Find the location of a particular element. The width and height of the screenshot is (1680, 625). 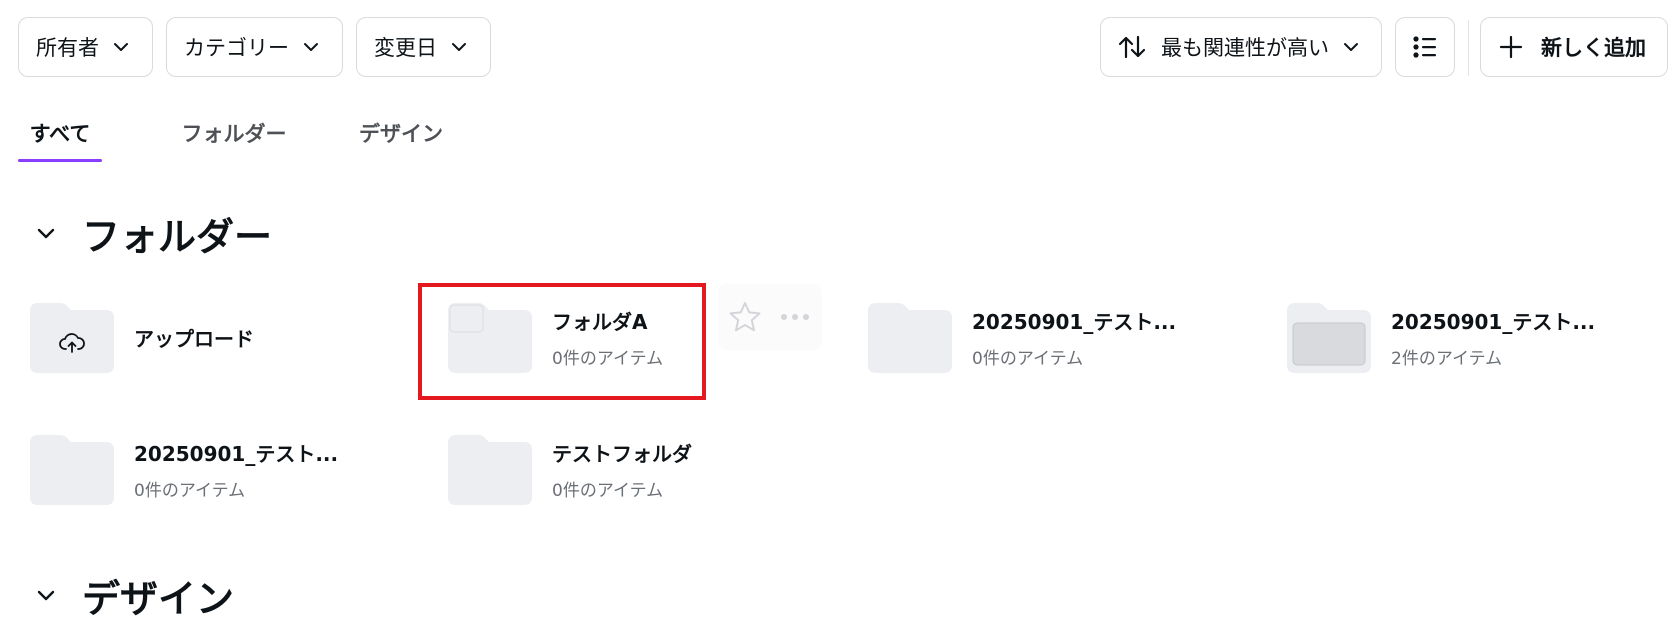

sort-dropdown: 最も関連性が高い is located at coordinates (1241, 47).